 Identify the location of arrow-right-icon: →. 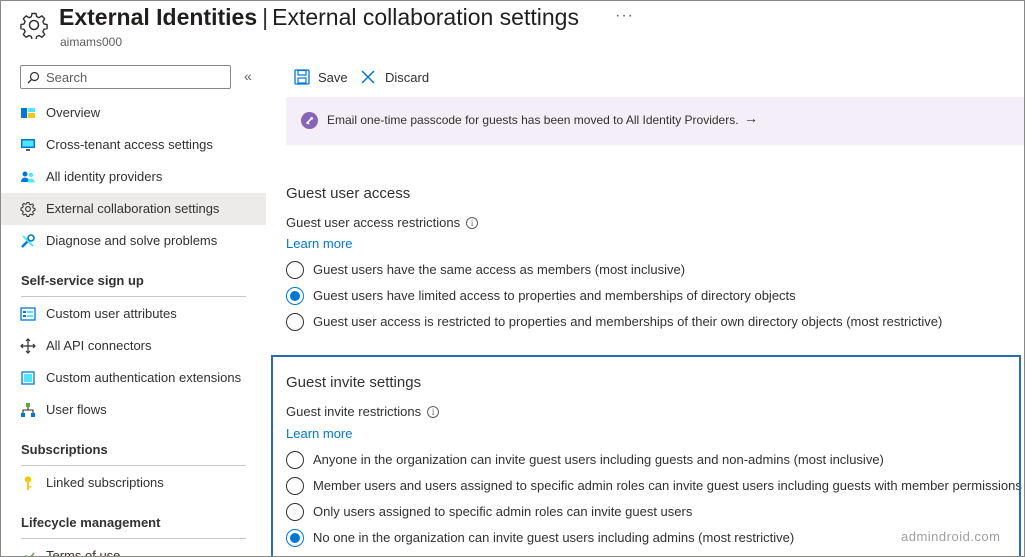
(751, 118).